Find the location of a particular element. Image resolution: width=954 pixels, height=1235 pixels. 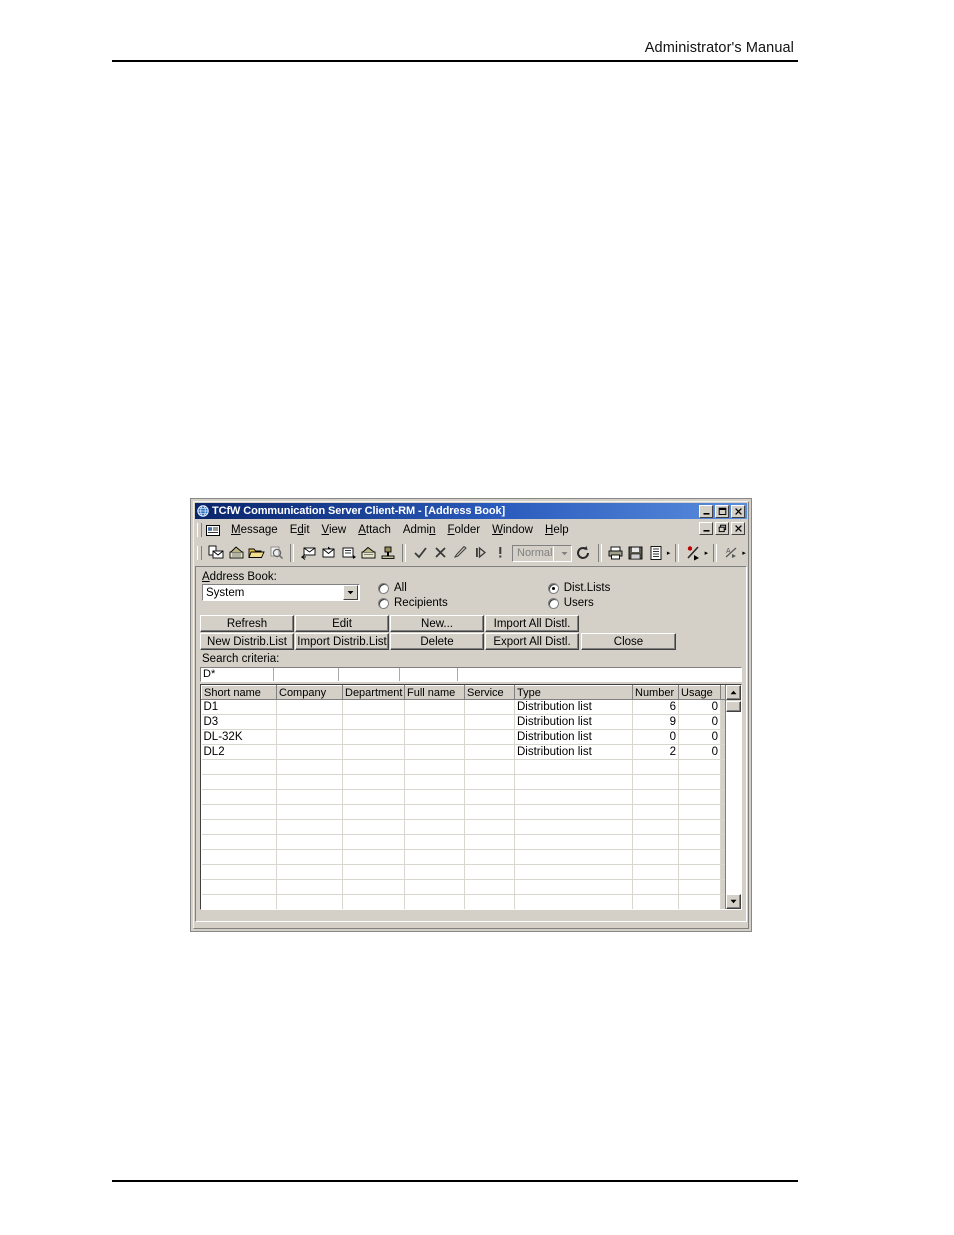

column-header-service: Service is located at coordinates (489, 692).